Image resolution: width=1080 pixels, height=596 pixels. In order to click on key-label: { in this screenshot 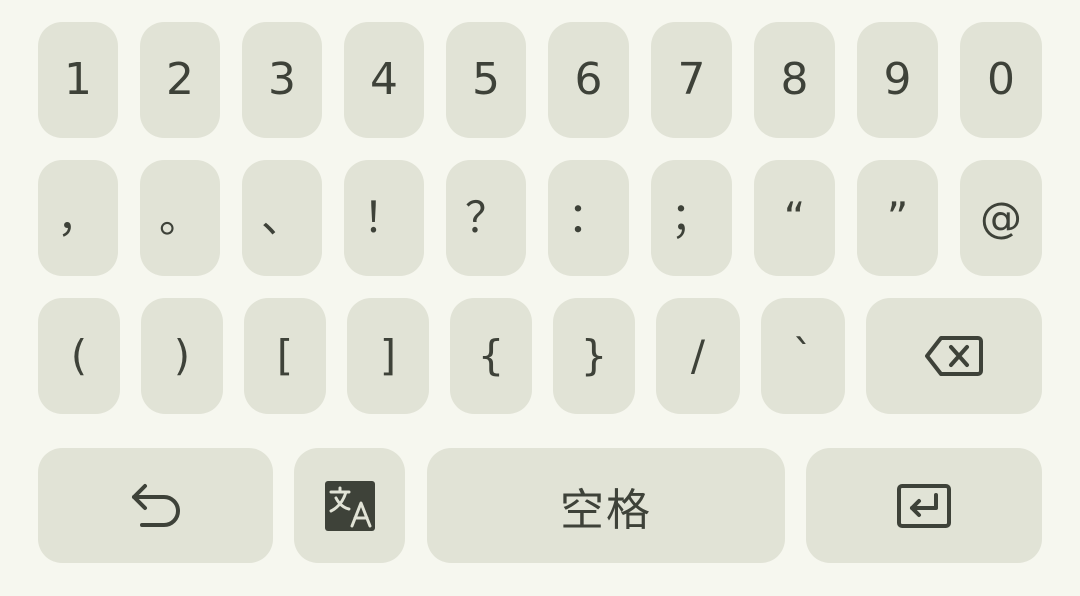, I will do `click(491, 355)`.